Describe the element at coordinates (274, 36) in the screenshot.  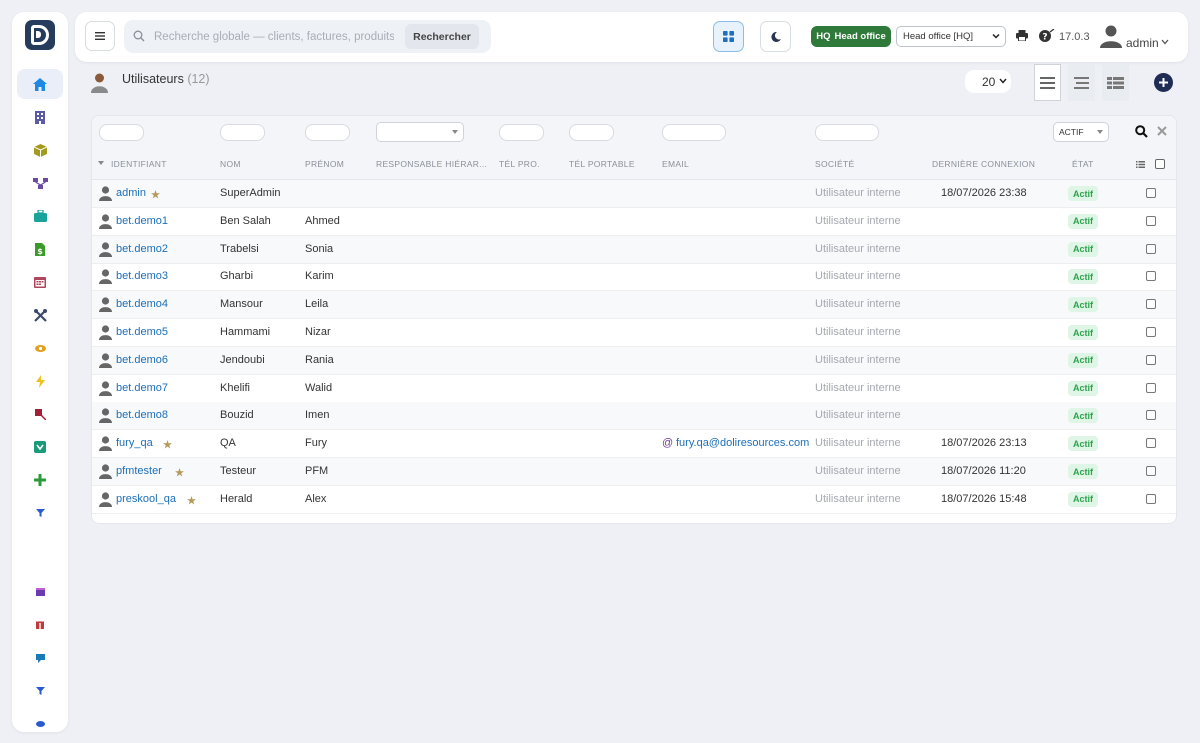
I see `search-input` at that location.